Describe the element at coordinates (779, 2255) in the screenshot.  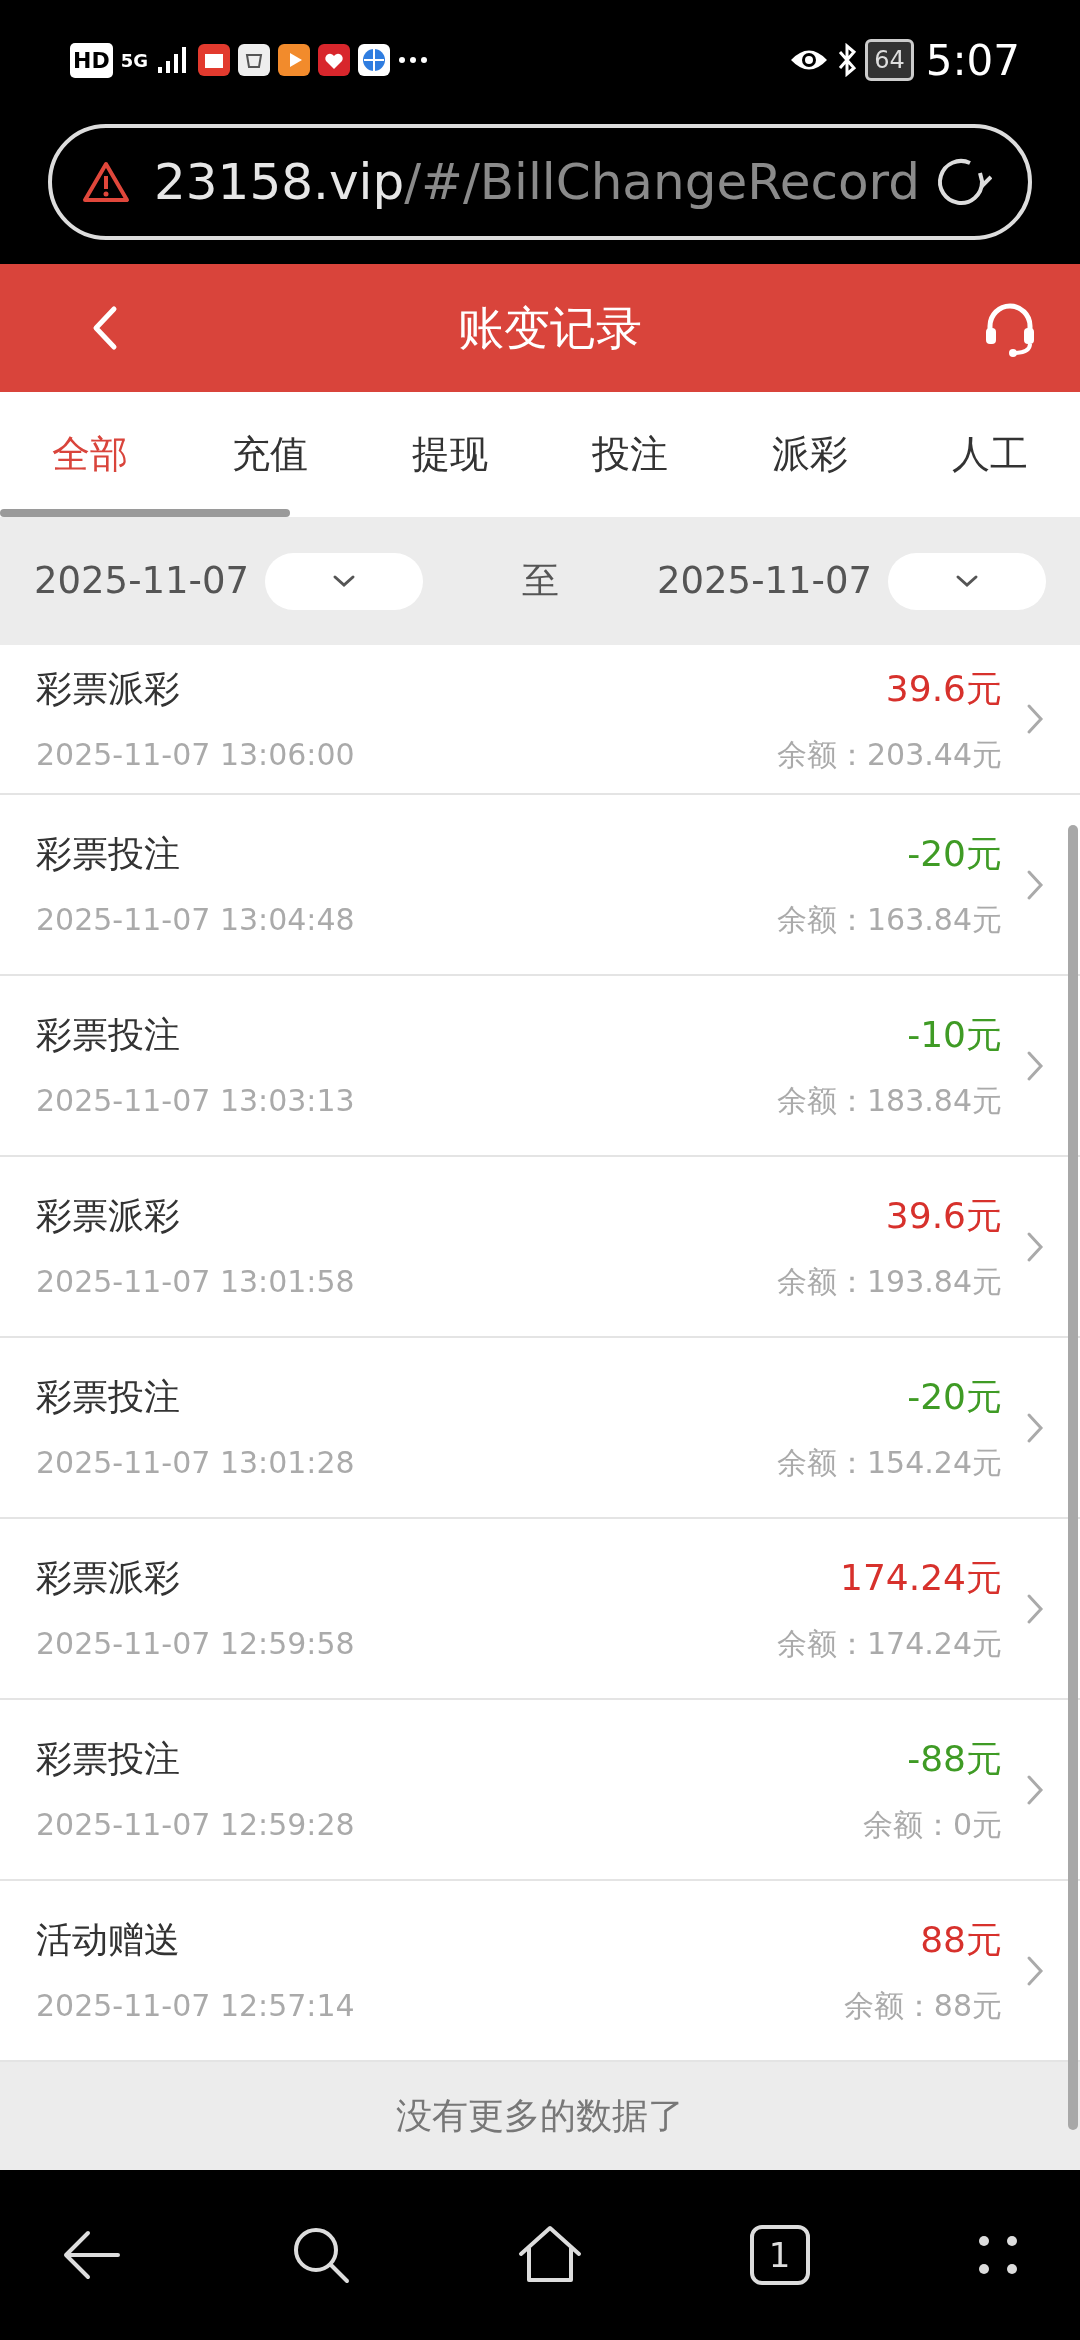
I see `tab-count: 1` at that location.